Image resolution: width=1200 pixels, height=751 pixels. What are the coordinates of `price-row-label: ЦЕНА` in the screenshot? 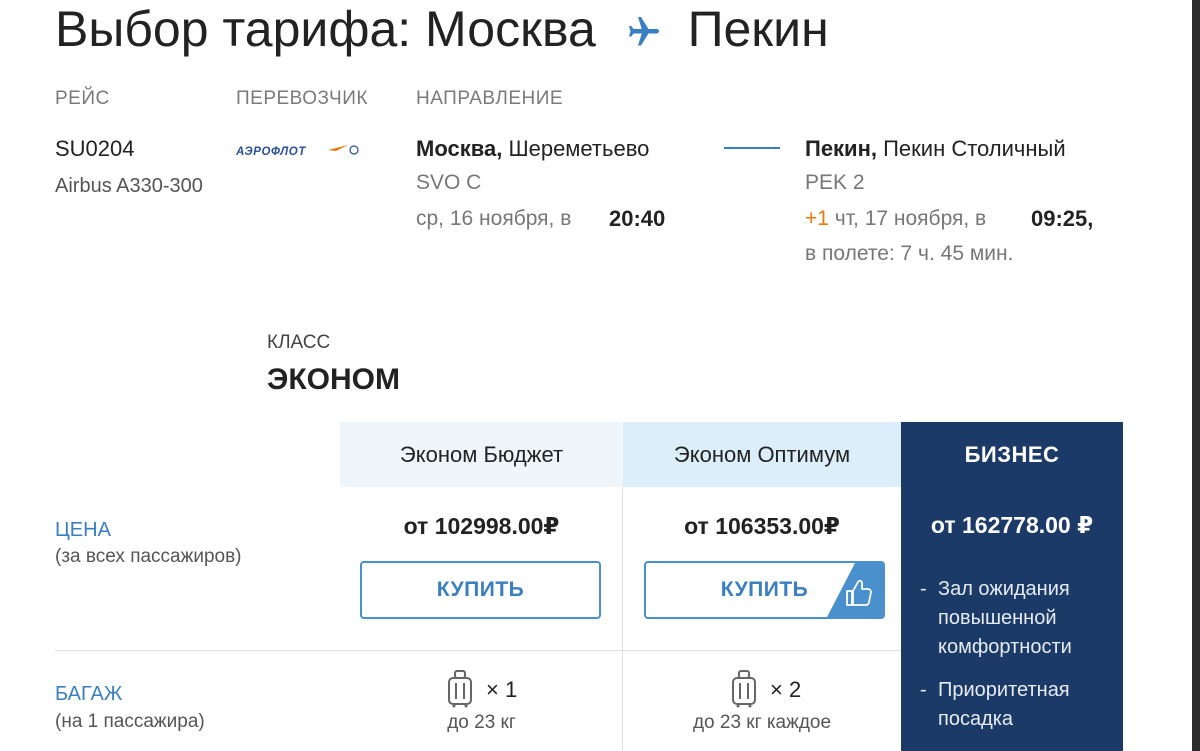 It's located at (83, 530).